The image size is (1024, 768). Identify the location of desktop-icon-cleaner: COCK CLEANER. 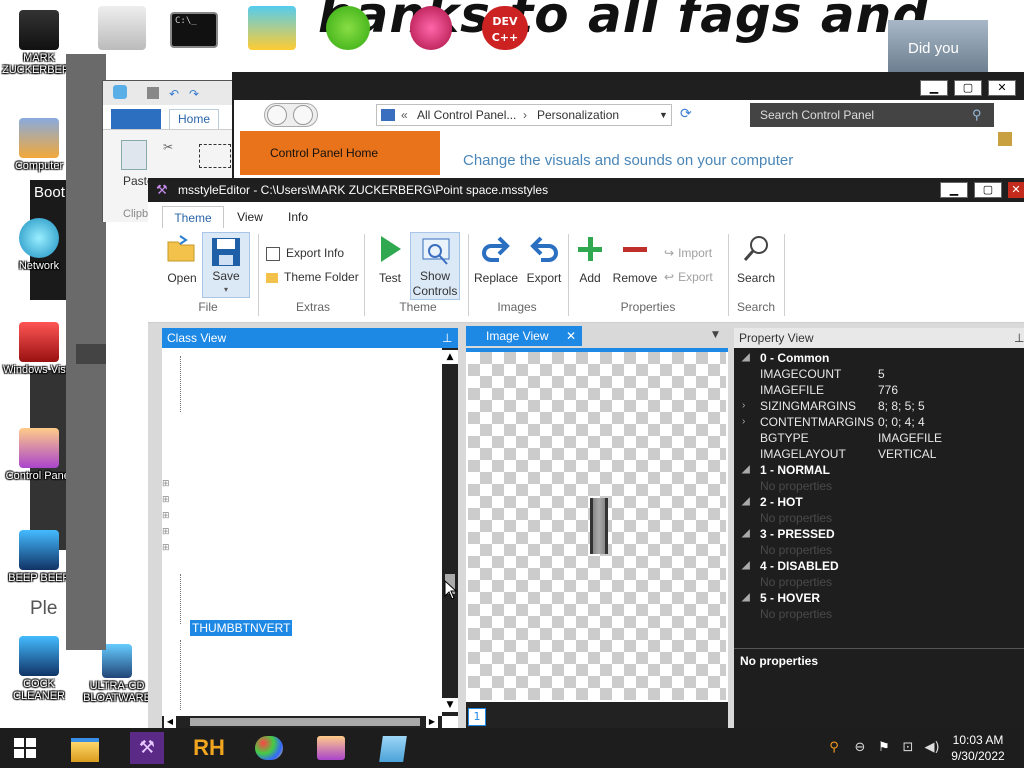
(39, 669).